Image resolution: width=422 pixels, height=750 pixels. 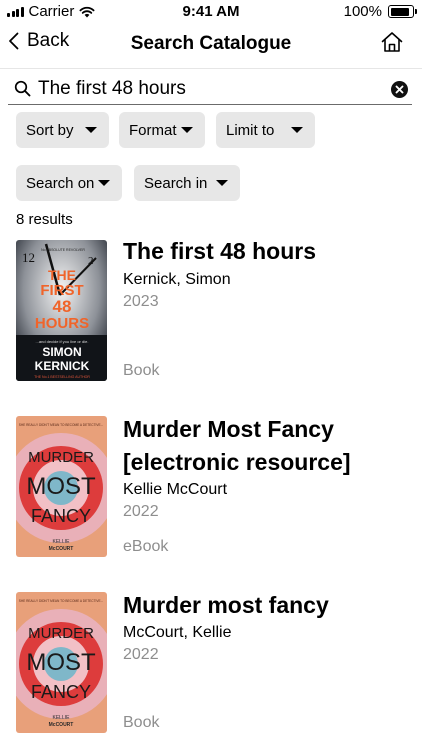 I want to click on navigation-bar: Back Search Catalogue, so click(x=211, y=44).